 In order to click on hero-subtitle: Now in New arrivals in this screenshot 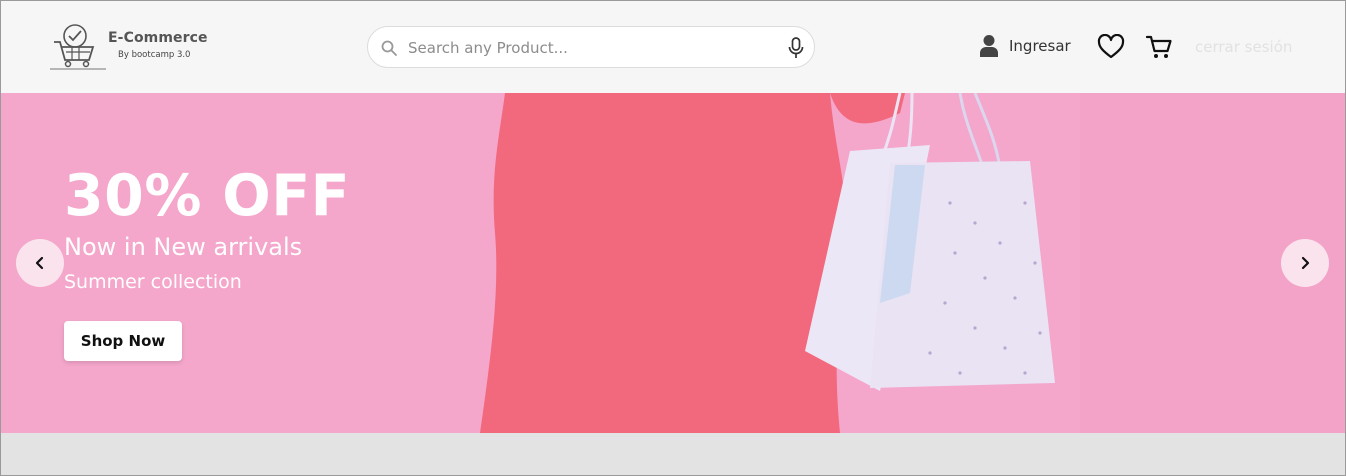, I will do `click(183, 247)`.